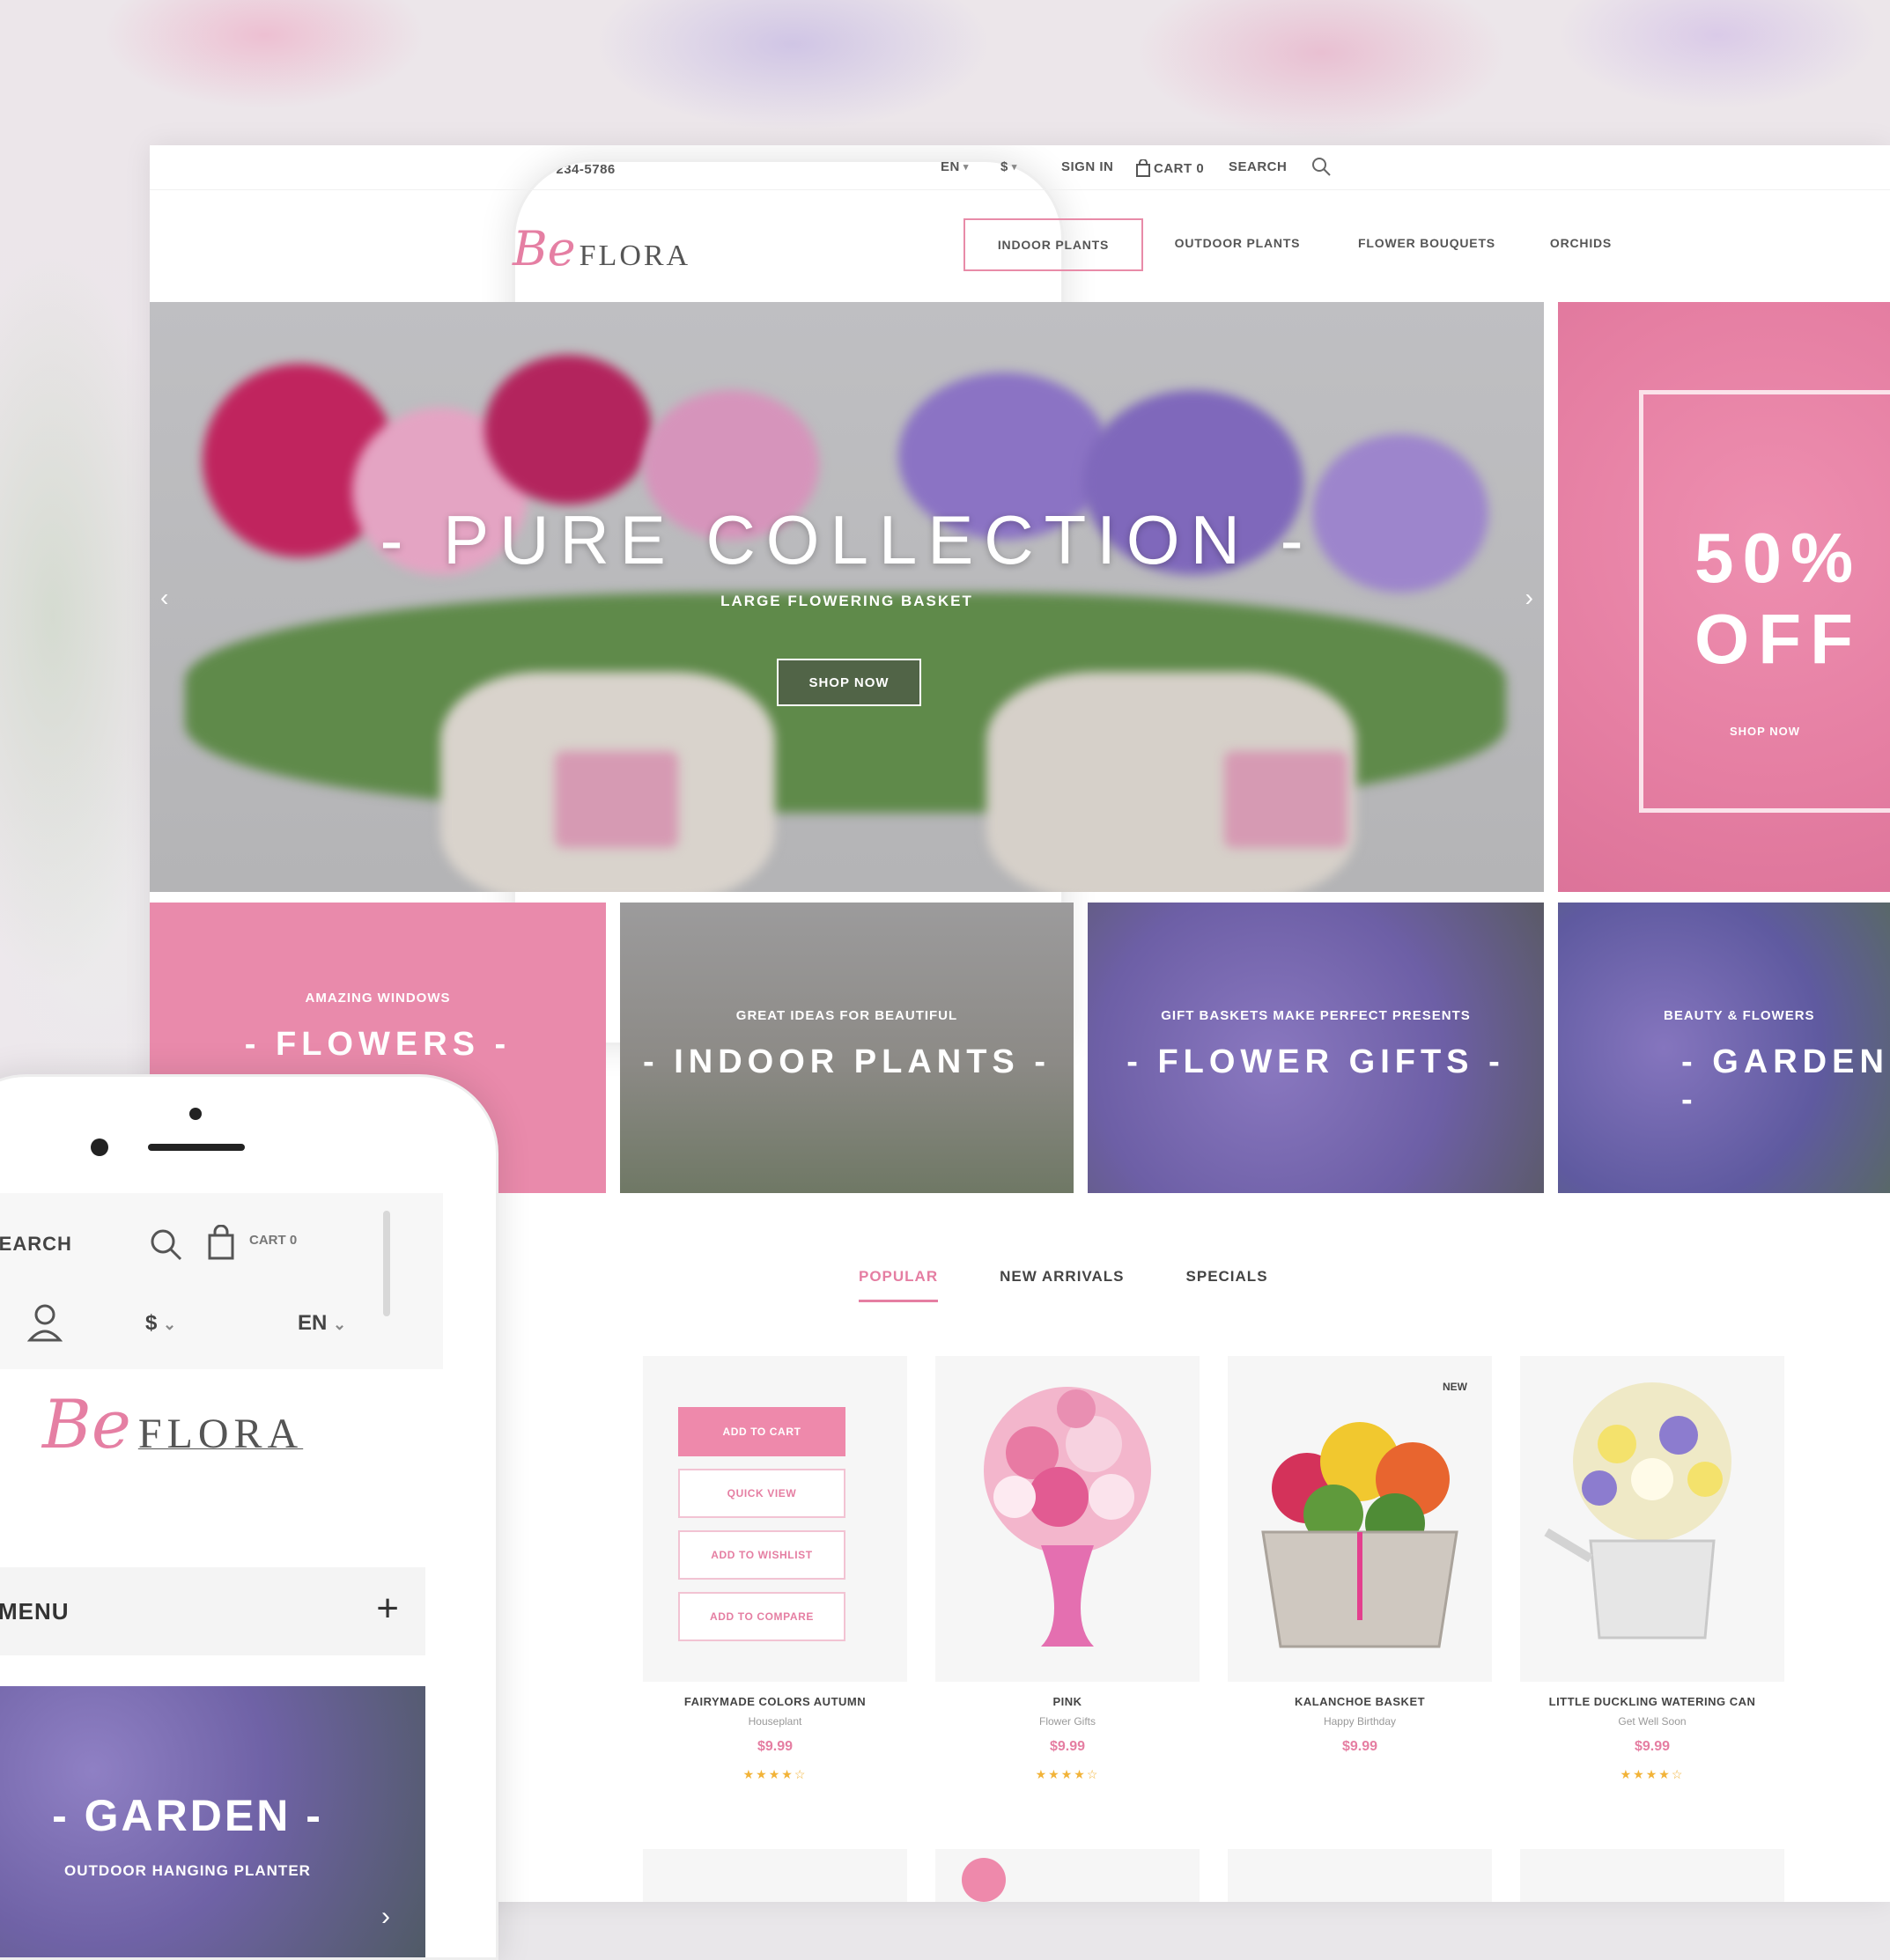  I want to click on product-image: NEW, so click(1360, 1519).